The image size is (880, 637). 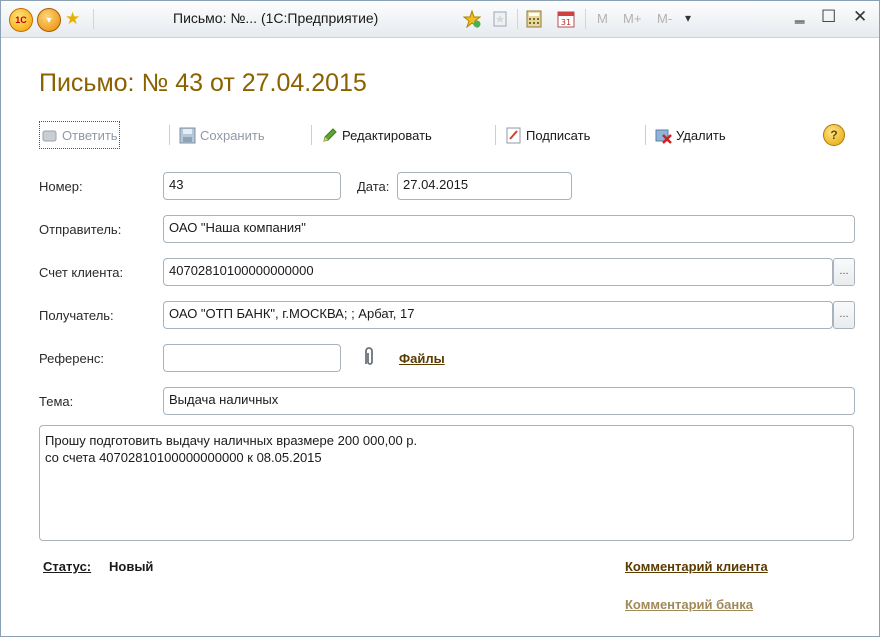 I want to click on memory-subtract-button: M-, so click(x=664, y=18).